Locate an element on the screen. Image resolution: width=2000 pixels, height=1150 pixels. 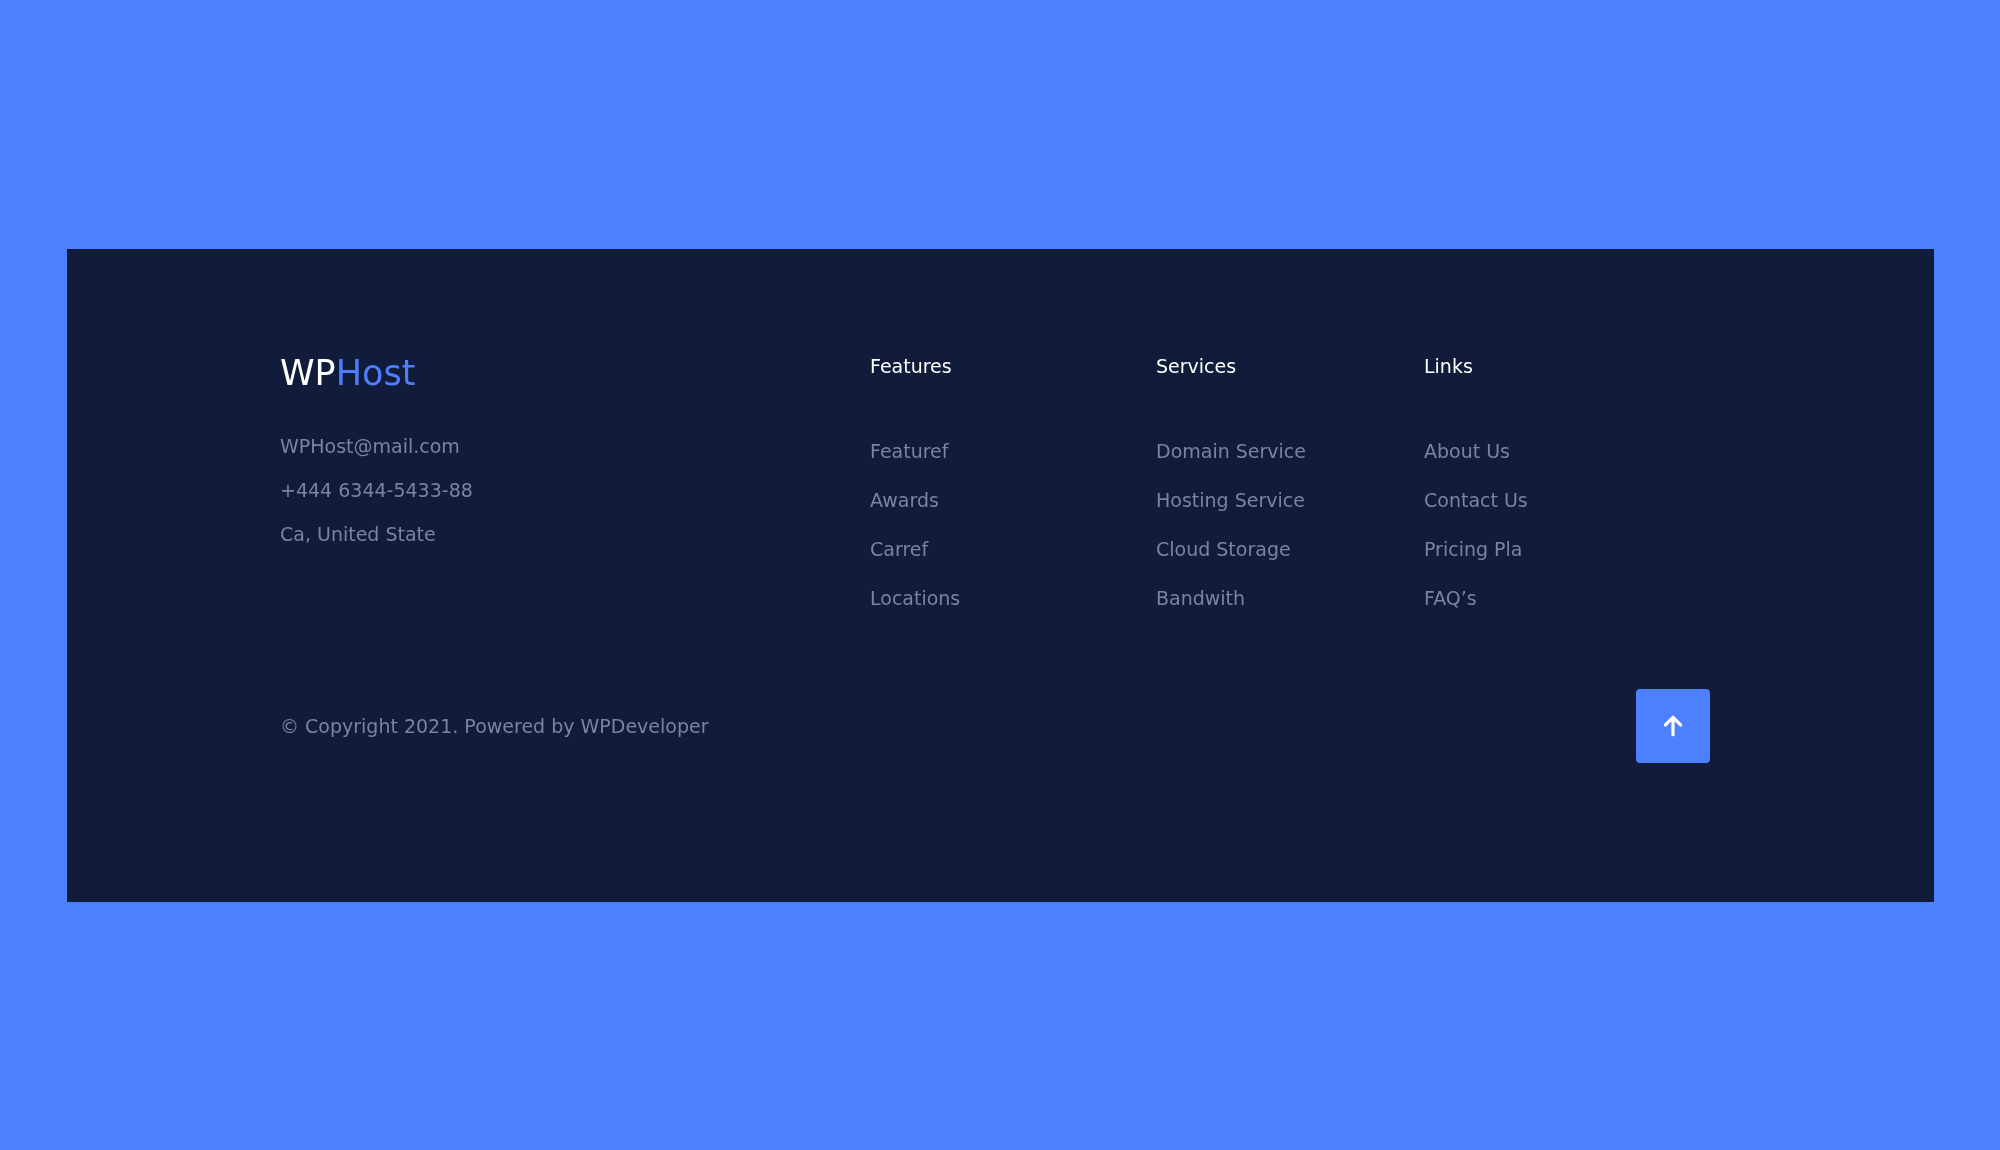
footer-link: FAQ’s is located at coordinates (1450, 598).